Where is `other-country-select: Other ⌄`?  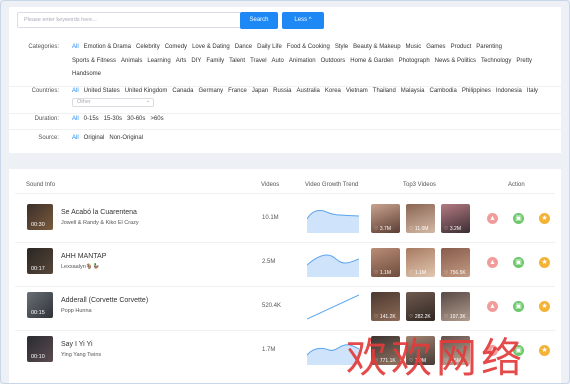 other-country-select: Other ⌄ is located at coordinates (113, 102).